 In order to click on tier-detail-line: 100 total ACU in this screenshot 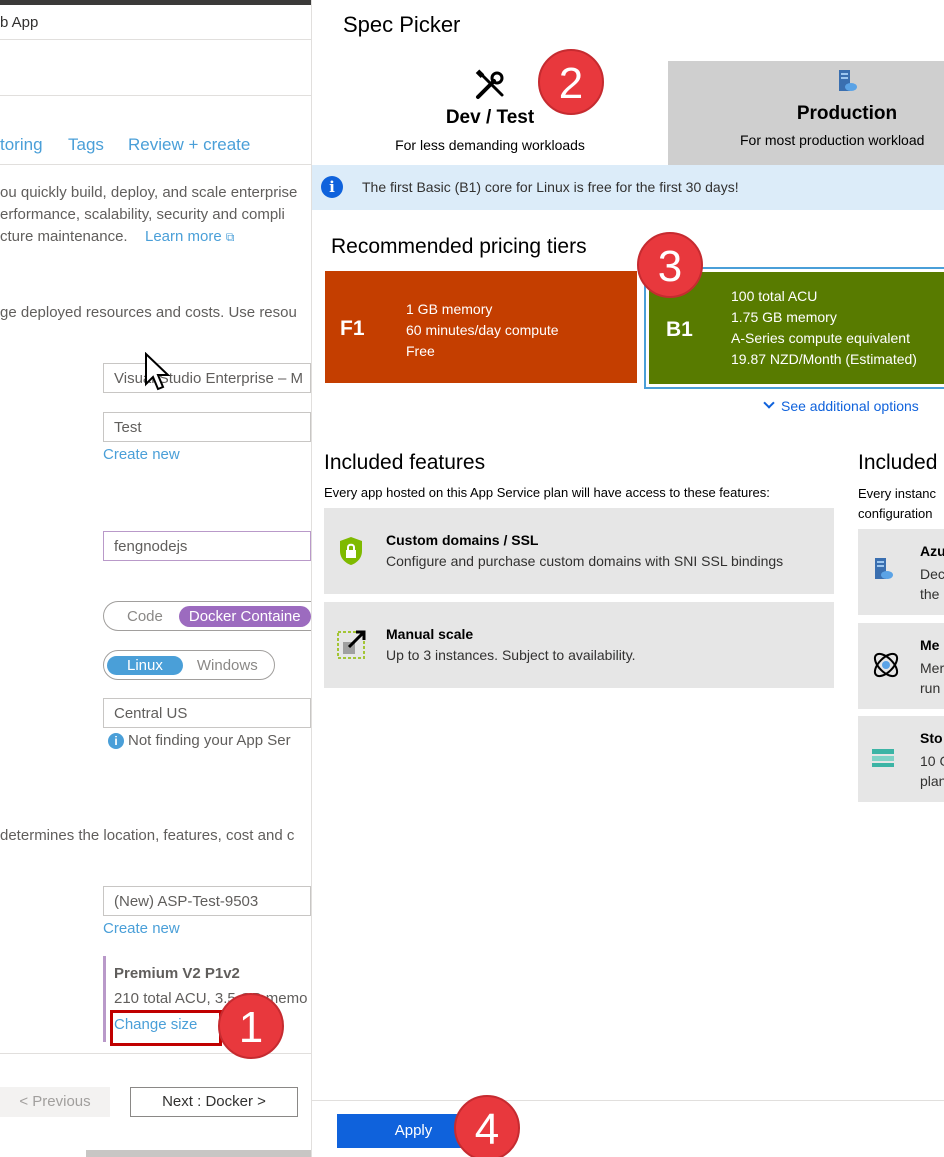, I will do `click(774, 296)`.